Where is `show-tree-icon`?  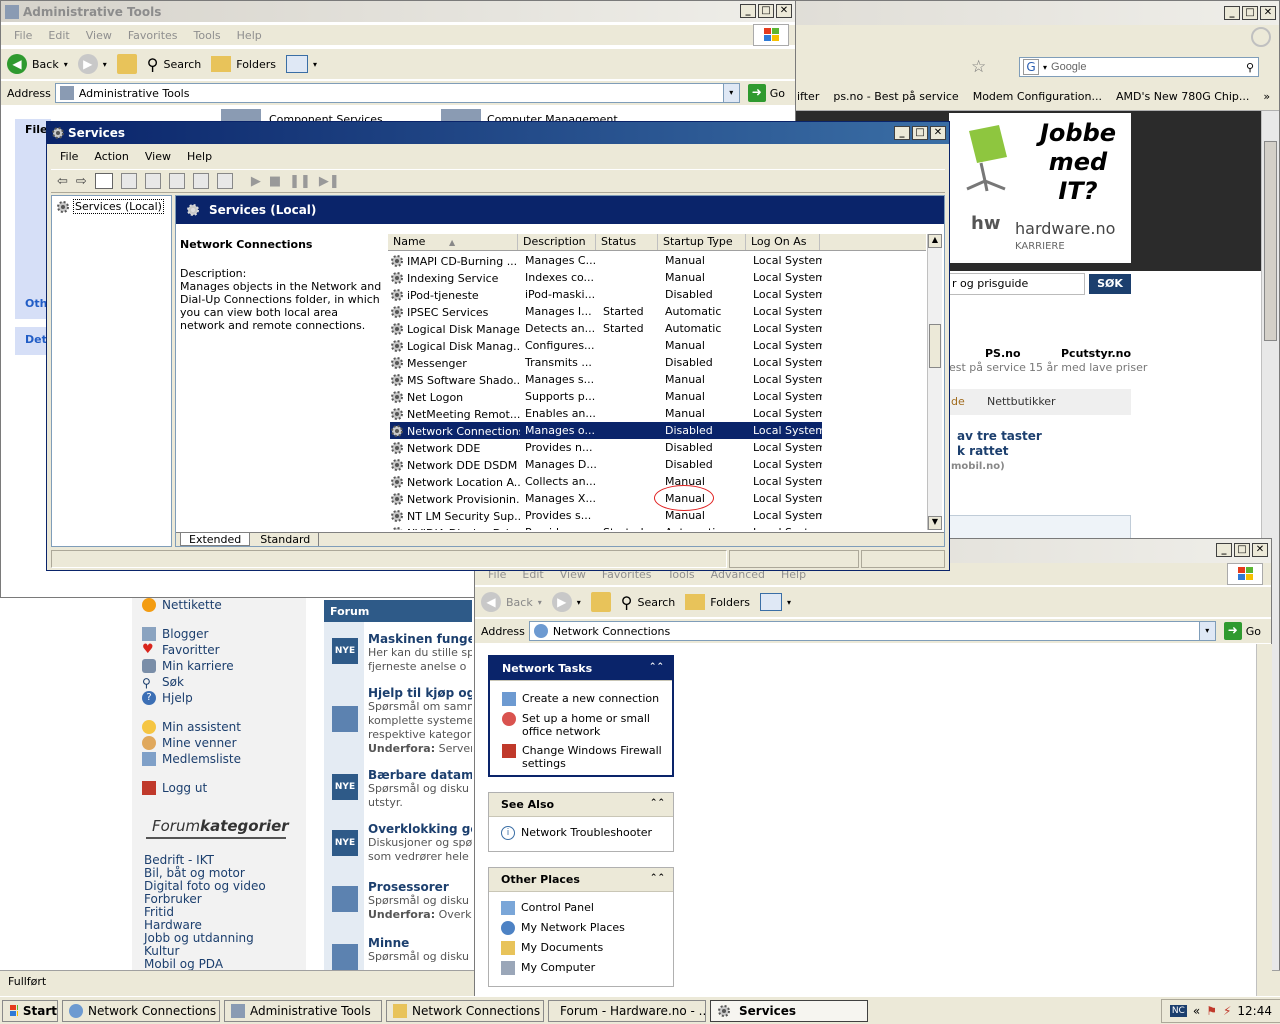
show-tree-icon is located at coordinates (103, 181).